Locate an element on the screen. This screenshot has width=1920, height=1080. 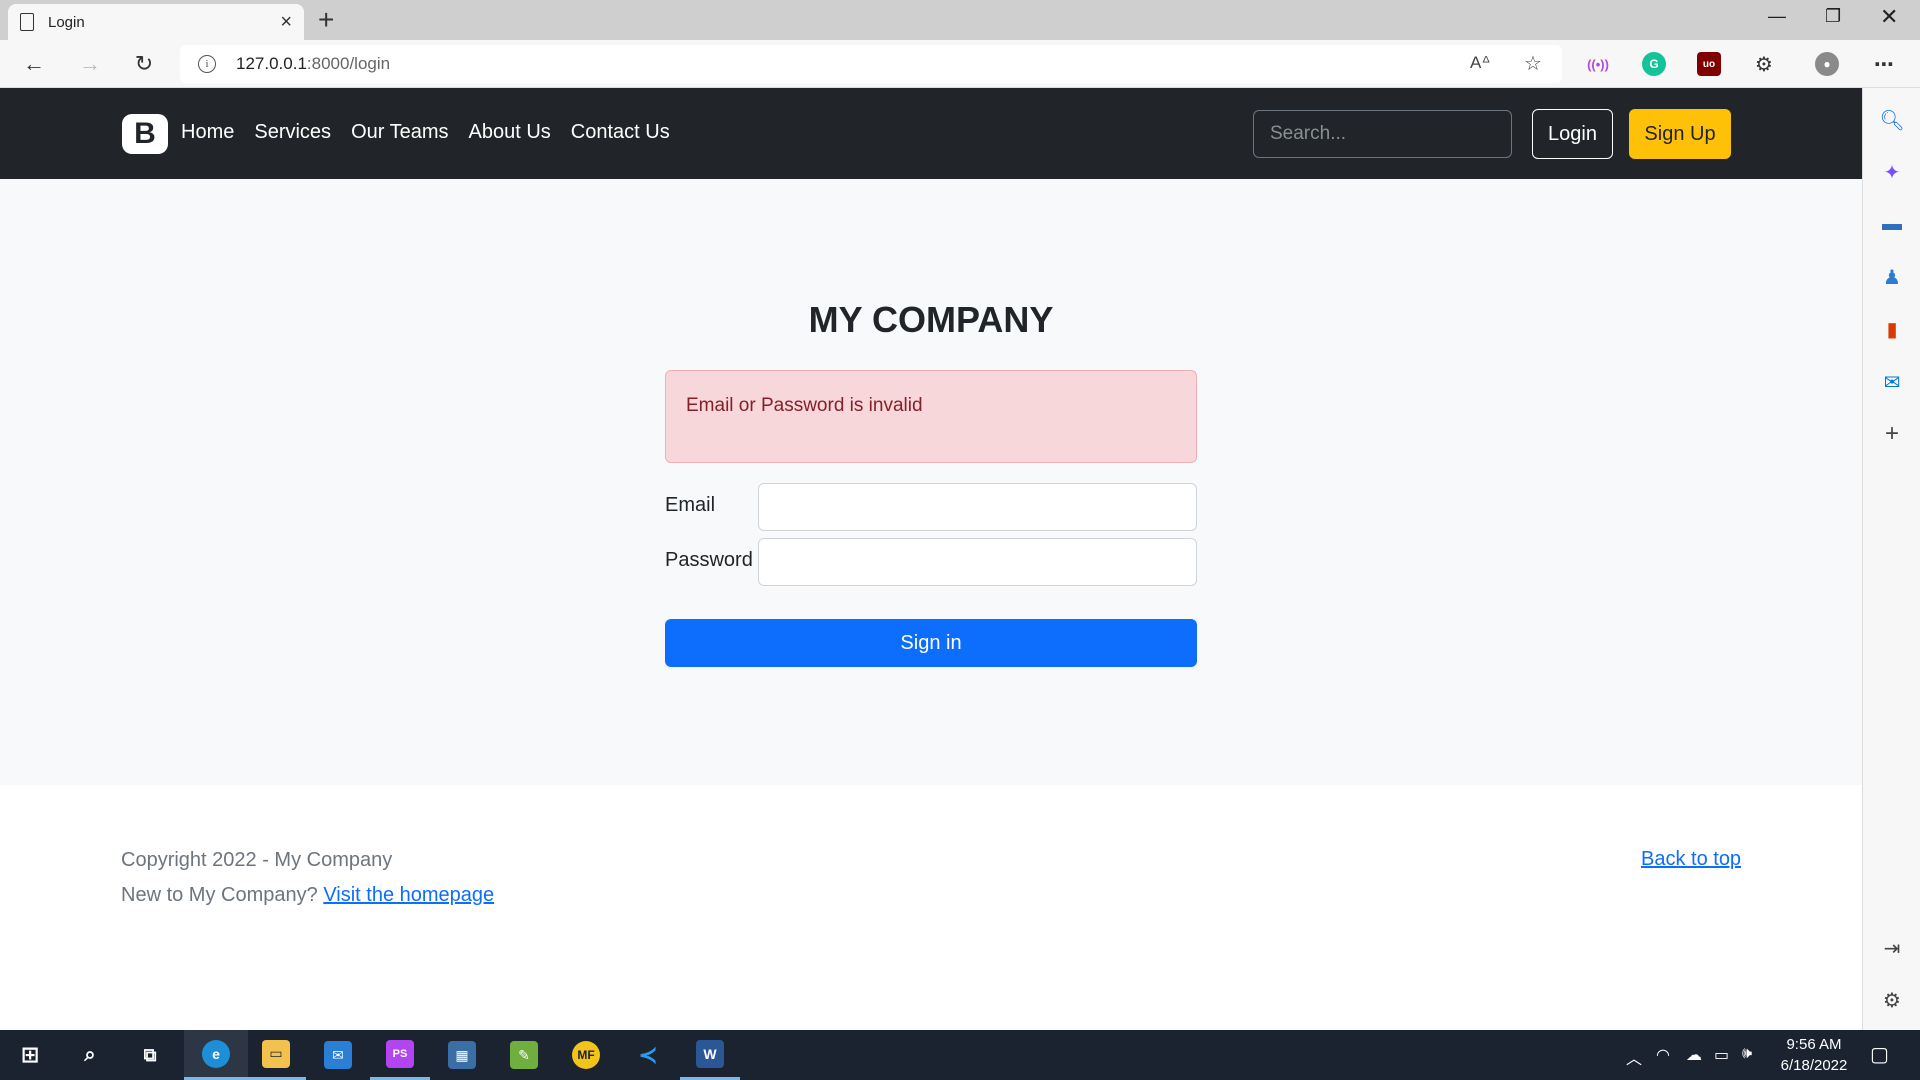
sign-in-button: Sign in is located at coordinates (931, 643).